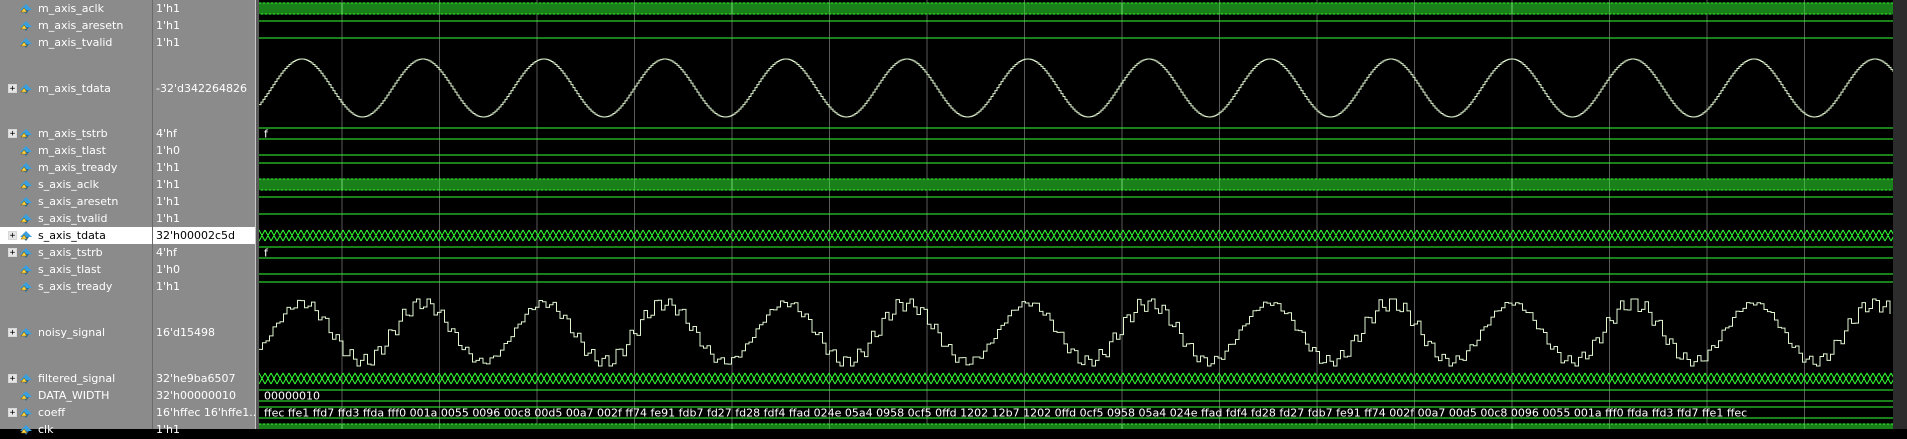 The height and width of the screenshot is (439, 1907). I want to click on signal-row-s_axis_tready: s_axis_tready, so click(76, 286).